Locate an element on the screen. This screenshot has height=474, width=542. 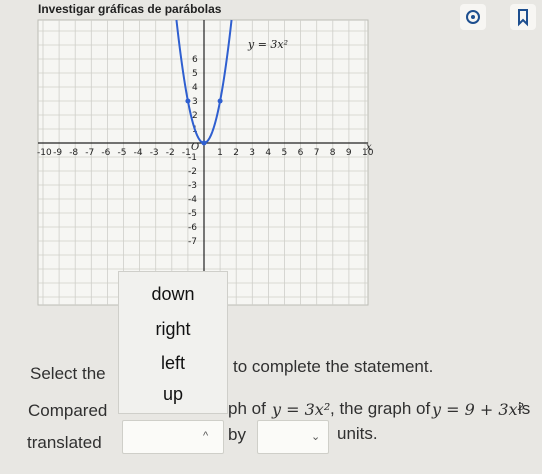
y-tick-label: 5 is located at coordinates (195, 74).